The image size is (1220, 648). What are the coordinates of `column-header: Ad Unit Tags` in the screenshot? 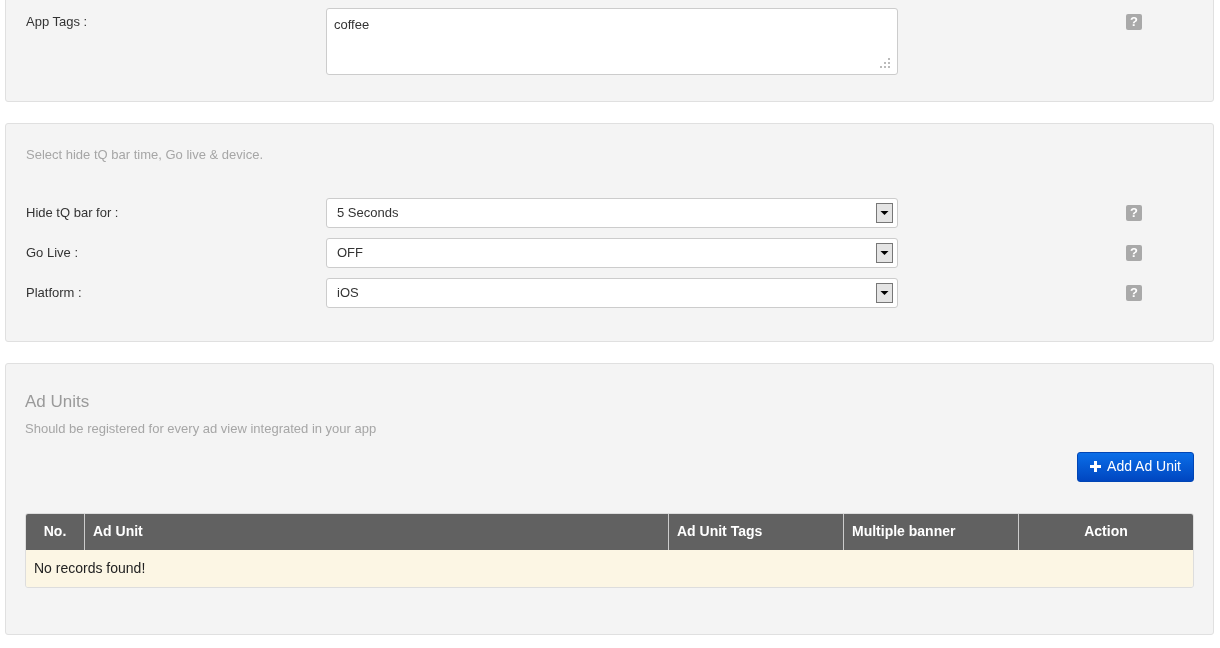 It's located at (755, 531).